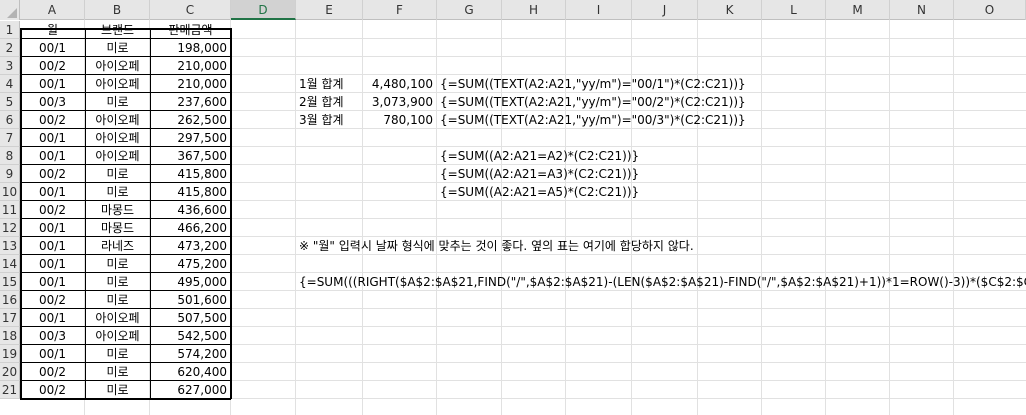  What do you see at coordinates (10, 156) in the screenshot?
I see `row-header-8: 8` at bounding box center [10, 156].